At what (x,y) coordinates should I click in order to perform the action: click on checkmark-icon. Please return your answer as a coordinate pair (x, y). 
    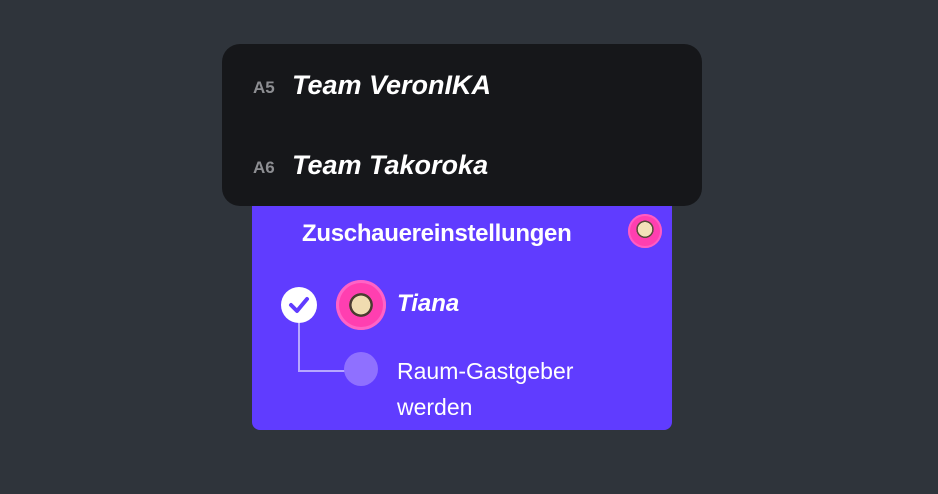
    Looking at the image, I should click on (299, 305).